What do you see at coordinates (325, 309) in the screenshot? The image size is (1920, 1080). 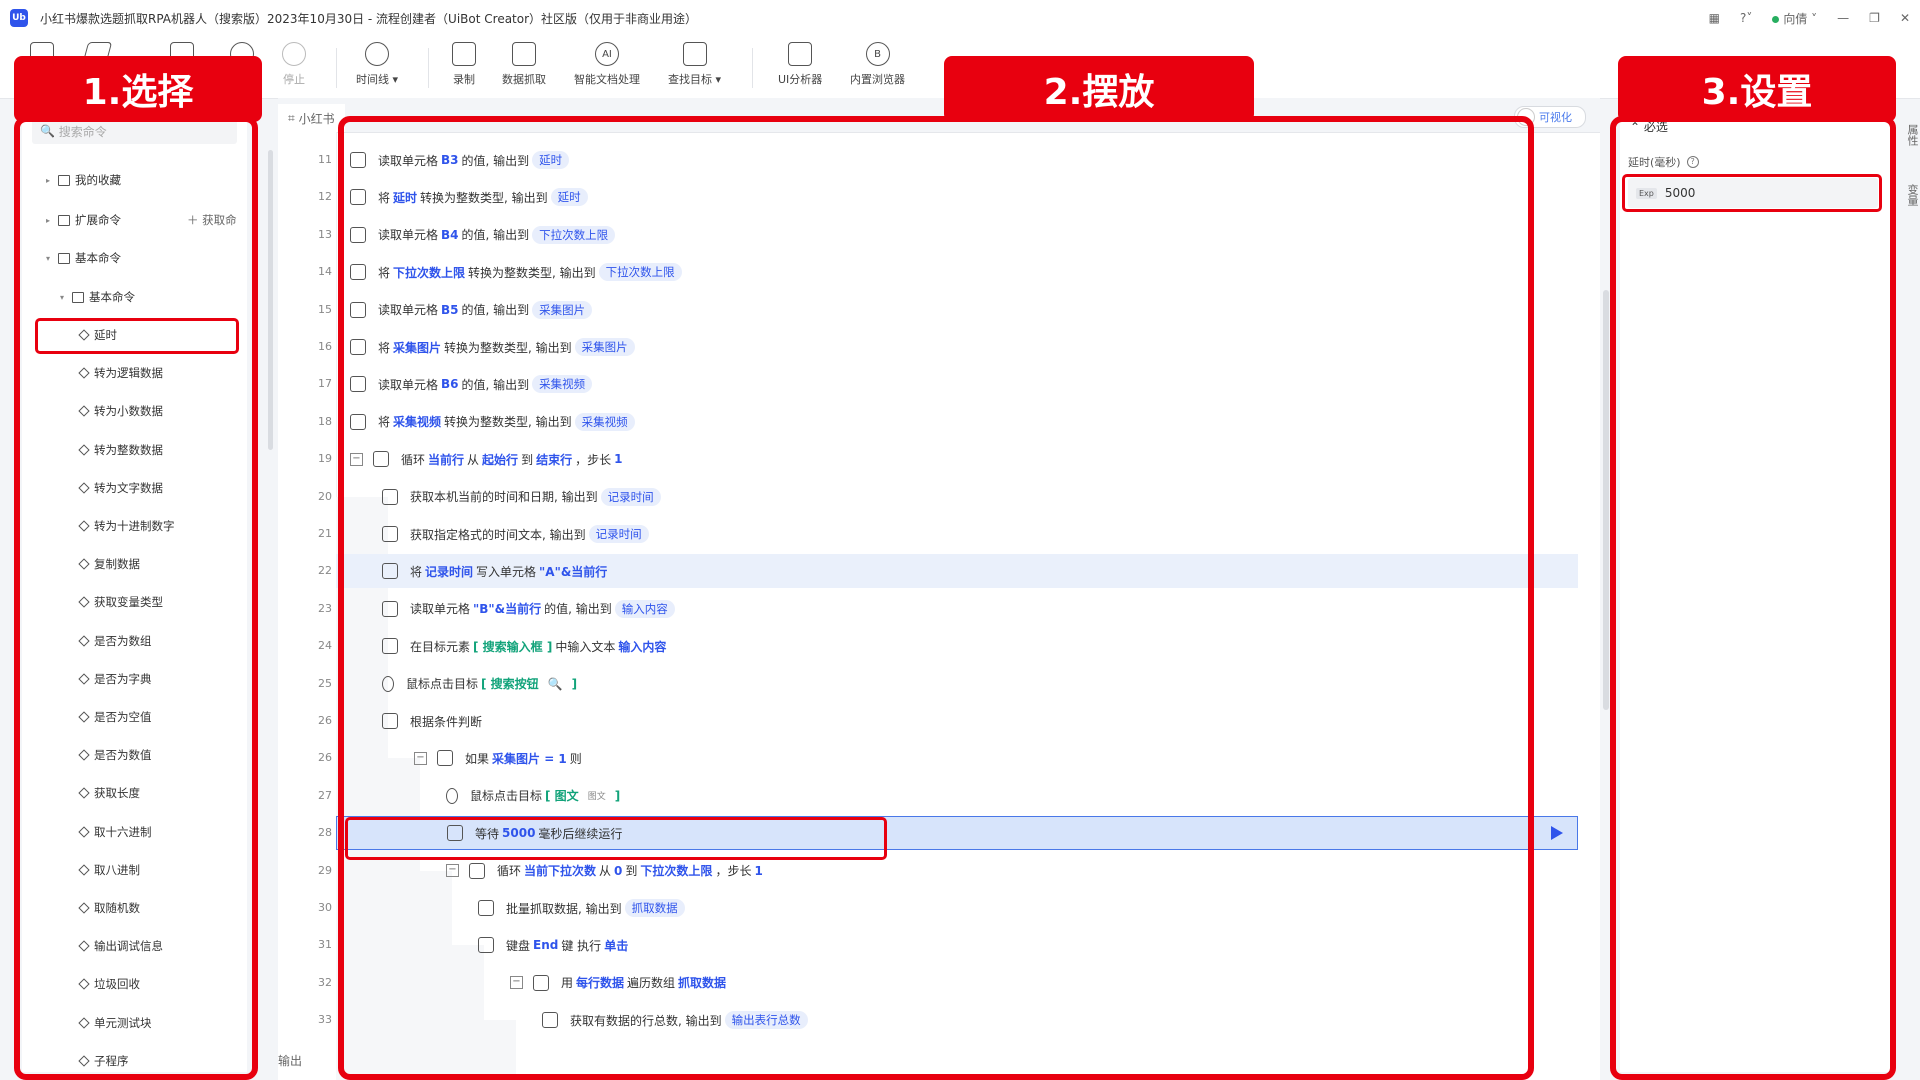 I see `line-number: 15` at bounding box center [325, 309].